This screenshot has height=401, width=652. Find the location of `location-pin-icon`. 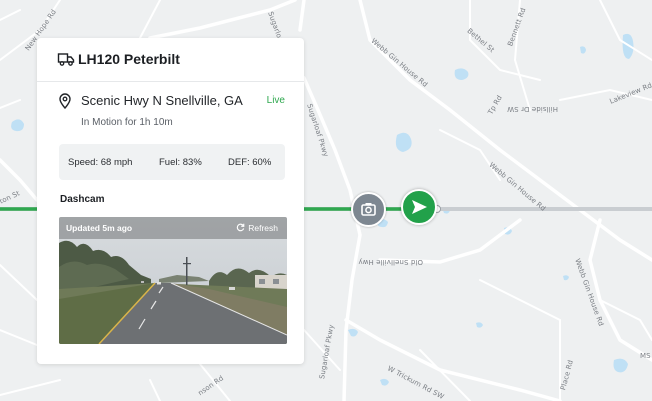

location-pin-icon is located at coordinates (65, 101).